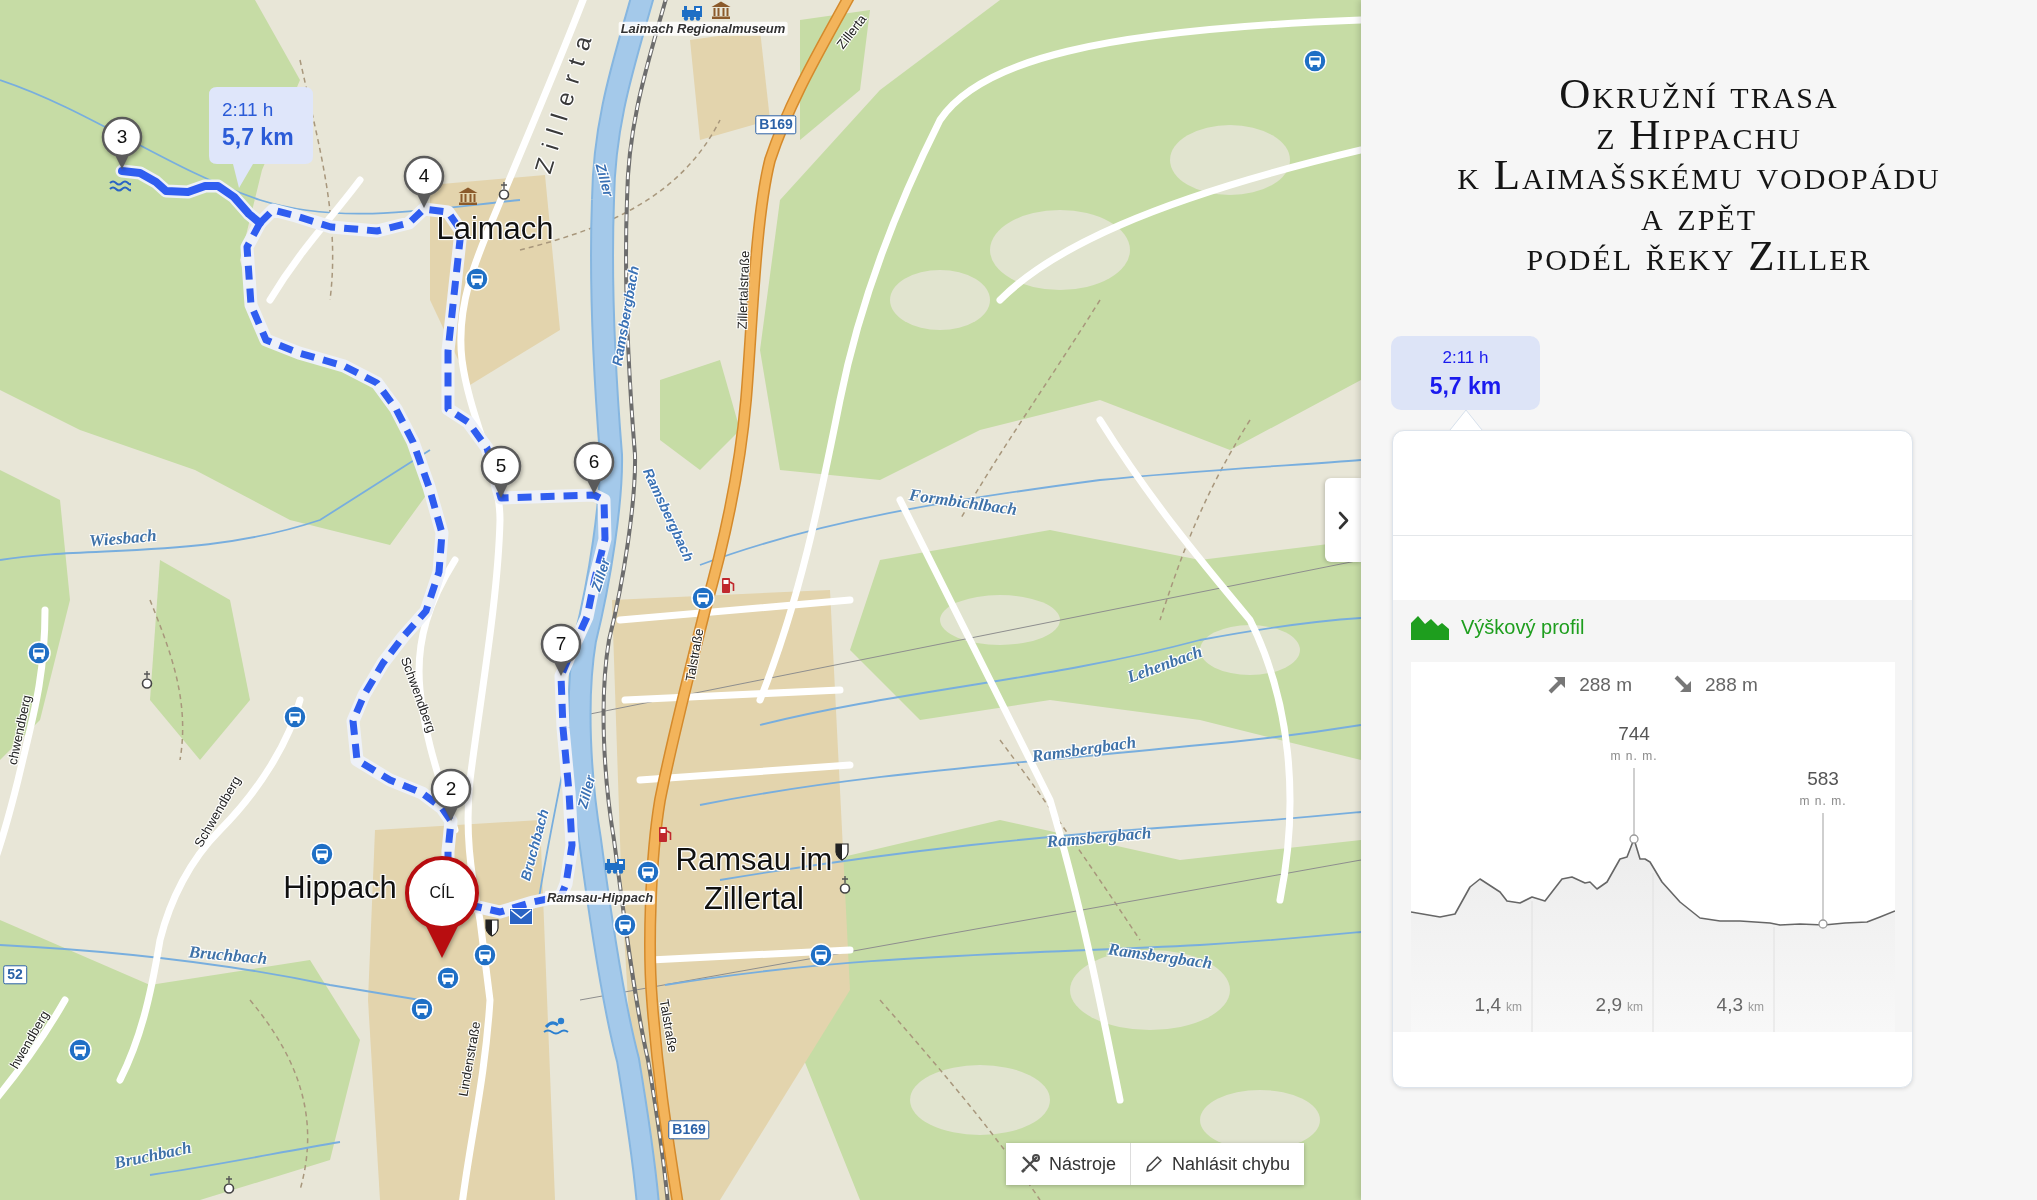 The height and width of the screenshot is (1200, 2037). I want to click on mountains-icon, so click(1430, 627).